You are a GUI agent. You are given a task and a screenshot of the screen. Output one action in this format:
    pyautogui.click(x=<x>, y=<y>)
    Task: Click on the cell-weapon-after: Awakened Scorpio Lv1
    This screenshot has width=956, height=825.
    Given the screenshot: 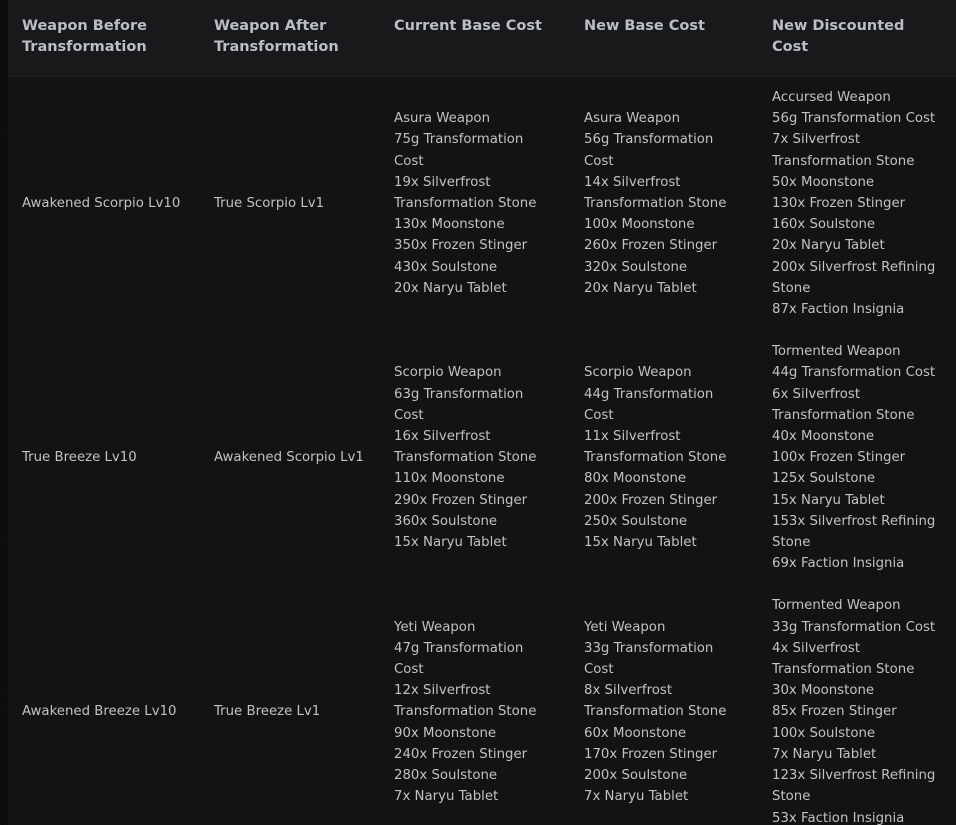 What is the action you would take?
    pyautogui.click(x=290, y=458)
    